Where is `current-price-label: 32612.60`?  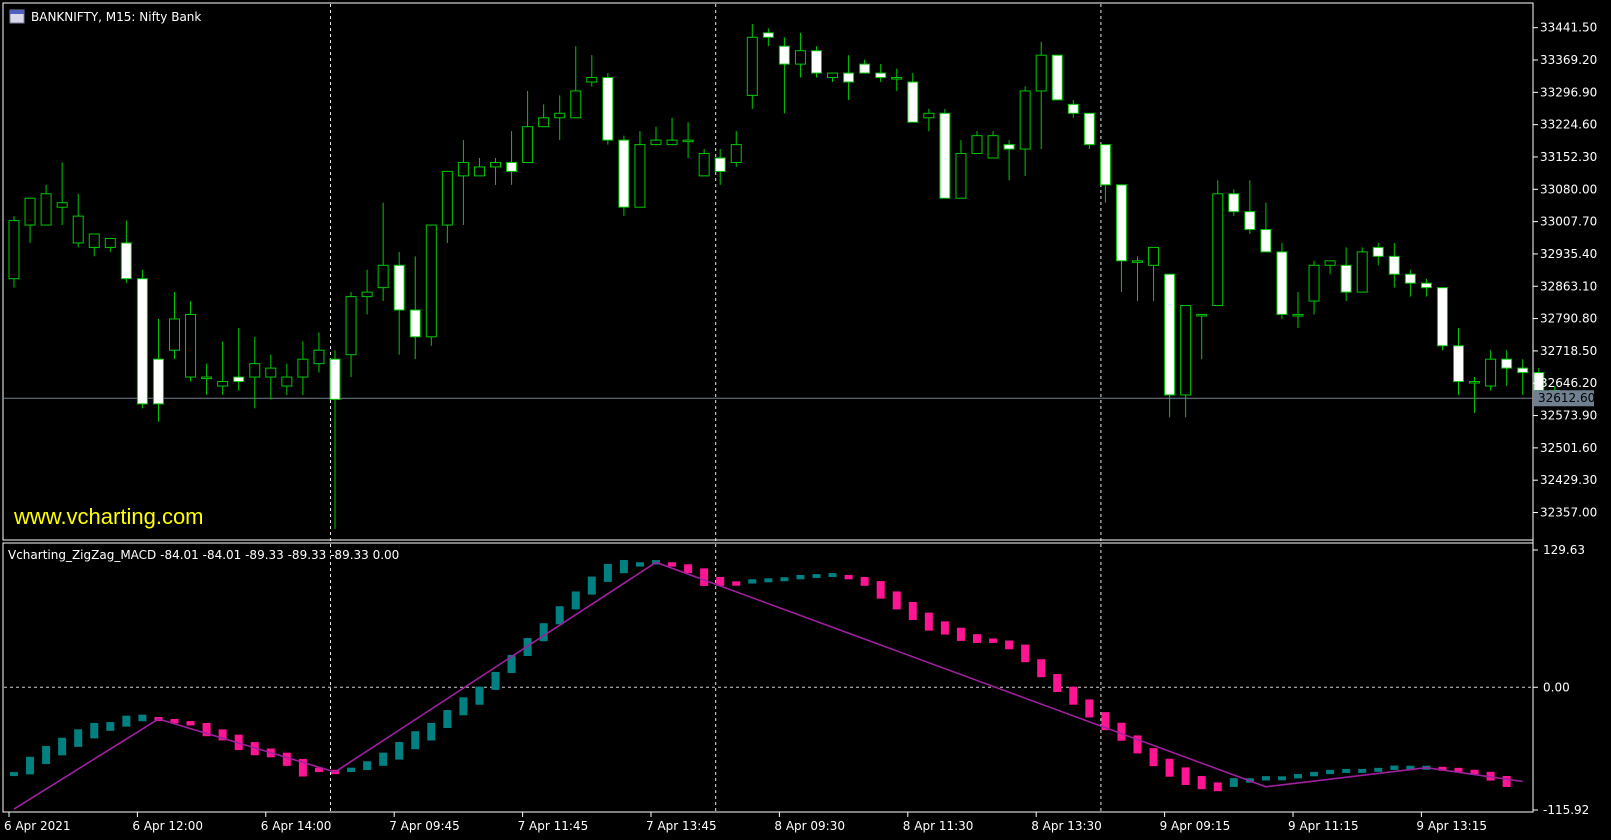 current-price-label: 32612.60 is located at coordinates (1566, 398).